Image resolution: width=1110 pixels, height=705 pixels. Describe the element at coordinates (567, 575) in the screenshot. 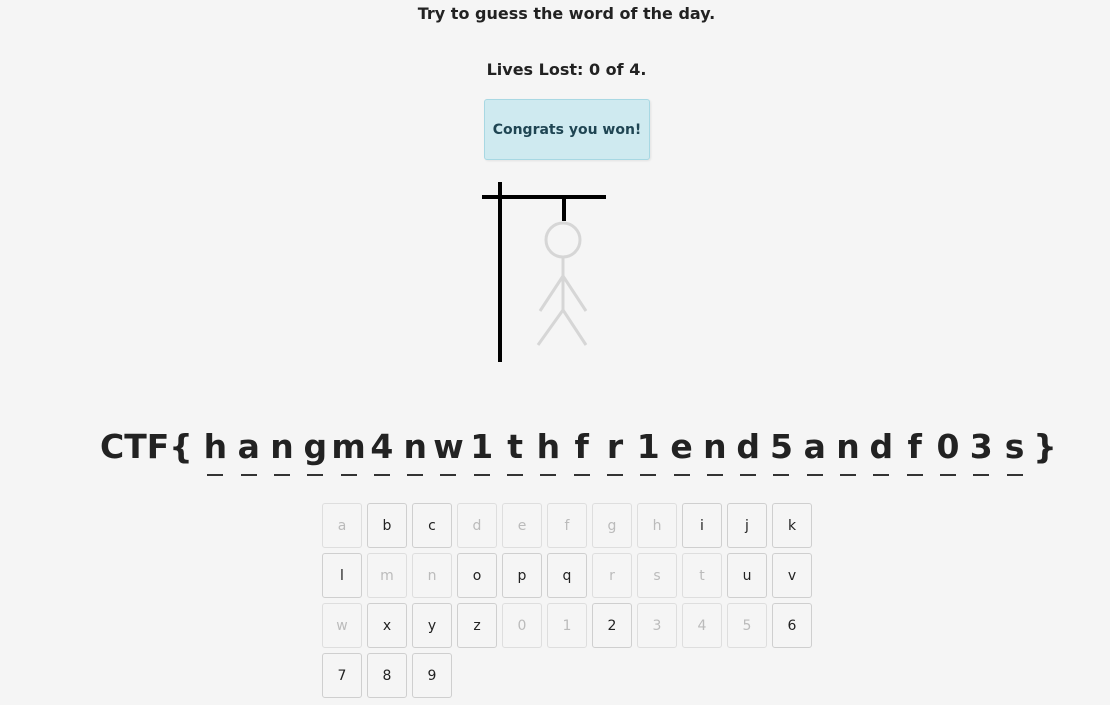

I see `key-q: q` at that location.